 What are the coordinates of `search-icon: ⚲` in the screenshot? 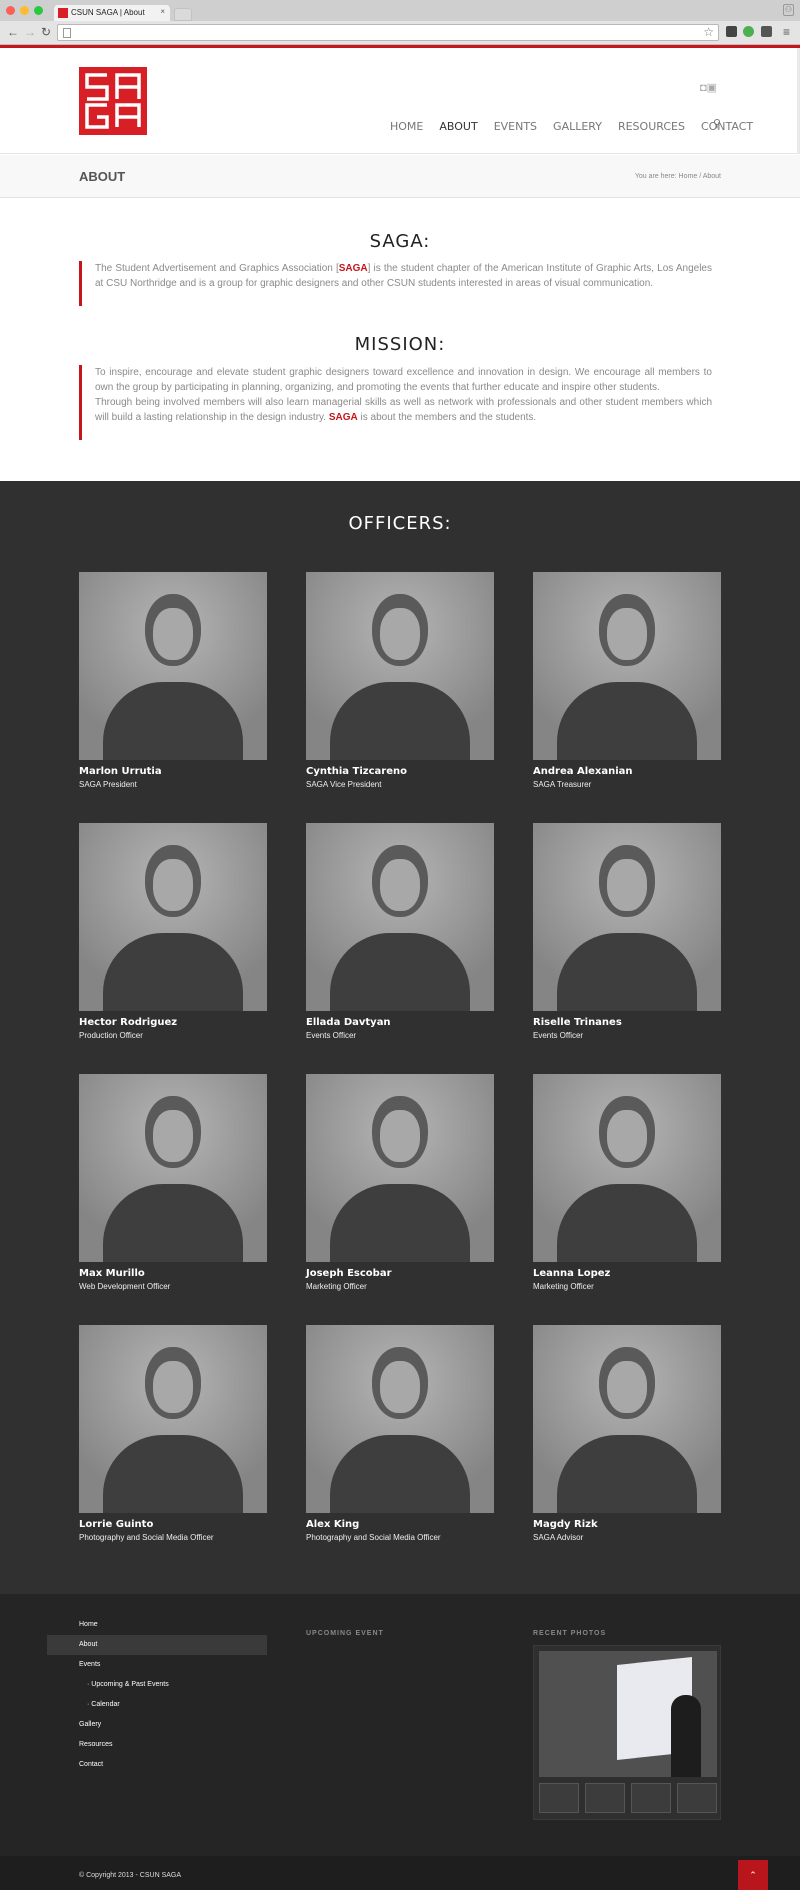 It's located at (717, 123).